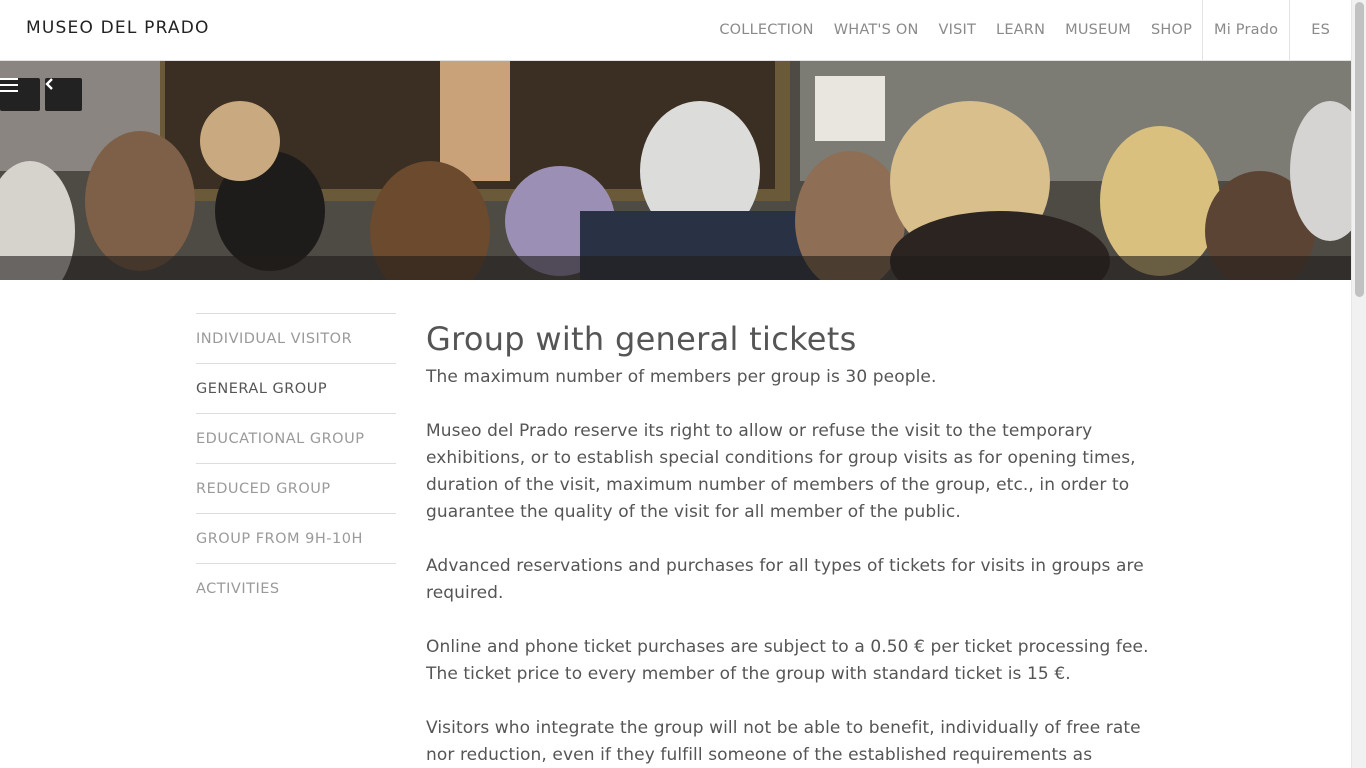 This screenshot has width=1366, height=768. What do you see at coordinates (296, 538) in the screenshot?
I see `sidebar-item-group-9h-10h: GROUP FROM 9H-10H` at bounding box center [296, 538].